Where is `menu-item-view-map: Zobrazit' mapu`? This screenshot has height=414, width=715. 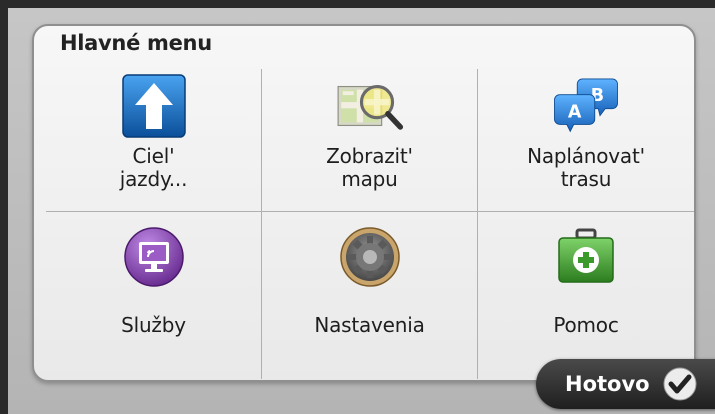
menu-item-view-map: Zobrazit' mapu is located at coordinates (370, 140).